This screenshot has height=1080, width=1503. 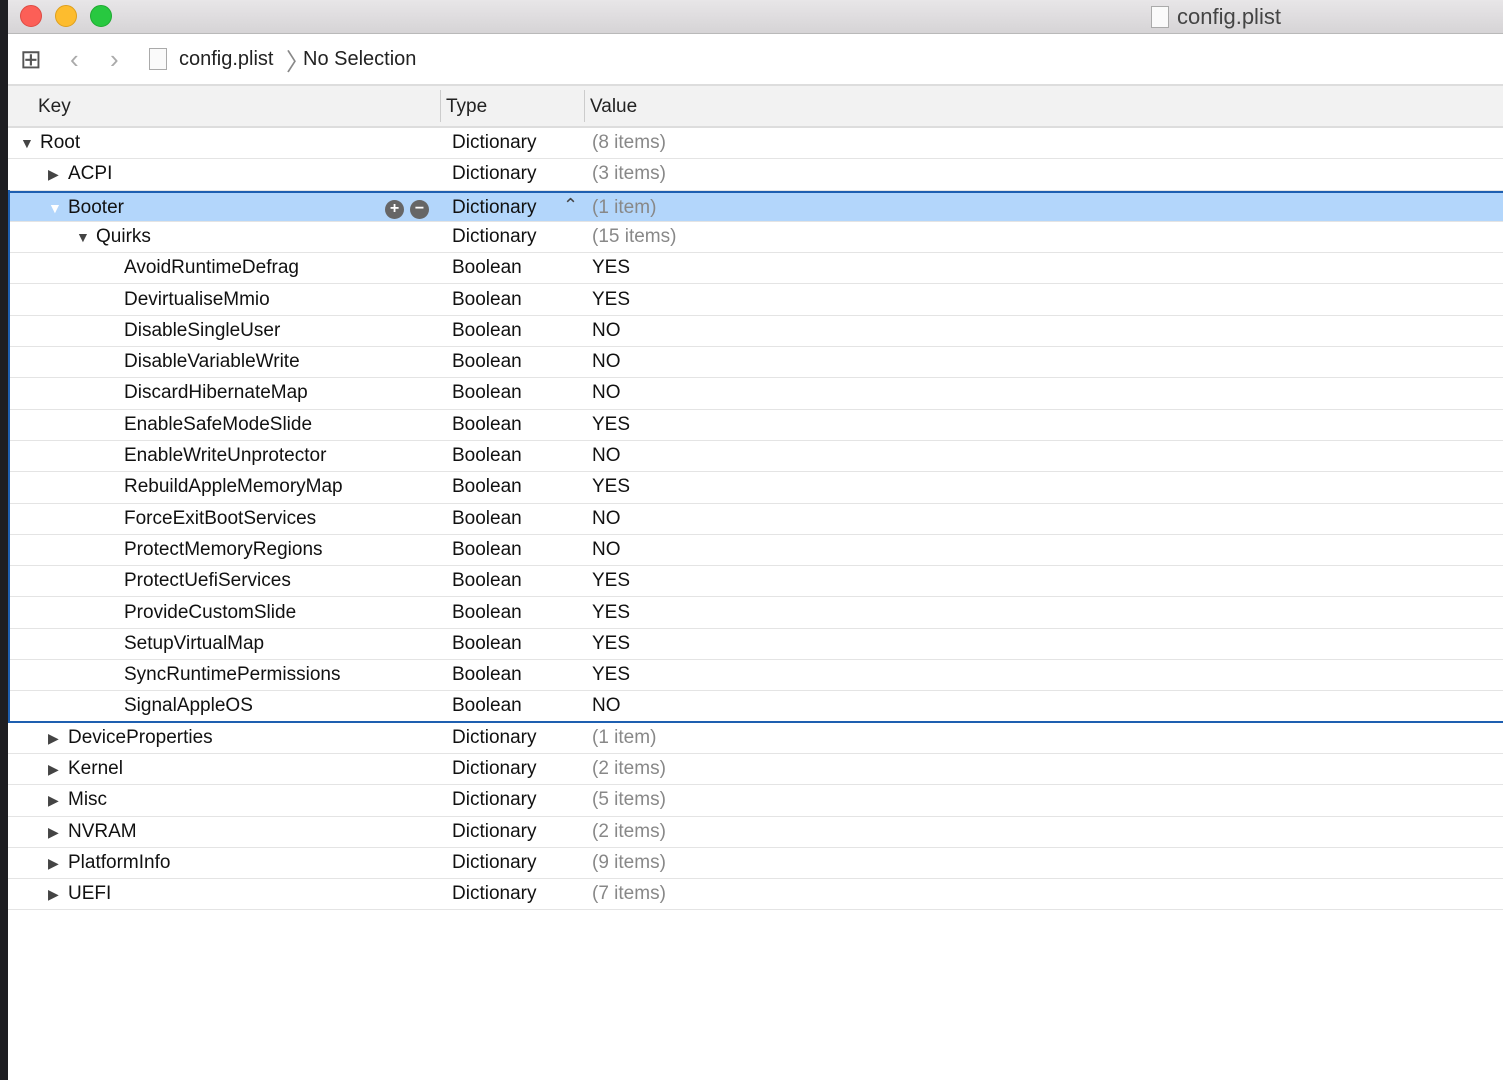 What do you see at coordinates (755, 300) in the screenshot?
I see `plist-row: DevirtualiseMmio Boolean YES` at bounding box center [755, 300].